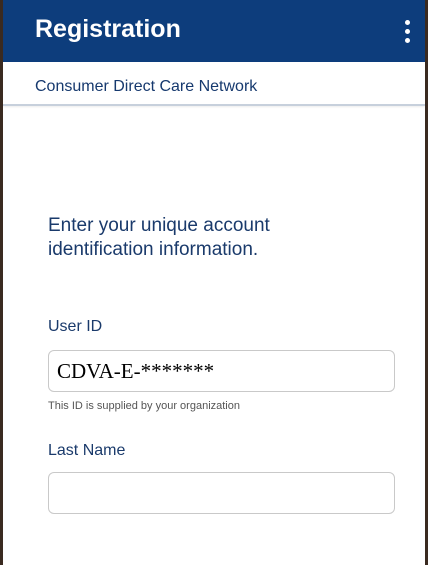  Describe the element at coordinates (407, 22) in the screenshot. I see `more-vertical-icon` at that location.